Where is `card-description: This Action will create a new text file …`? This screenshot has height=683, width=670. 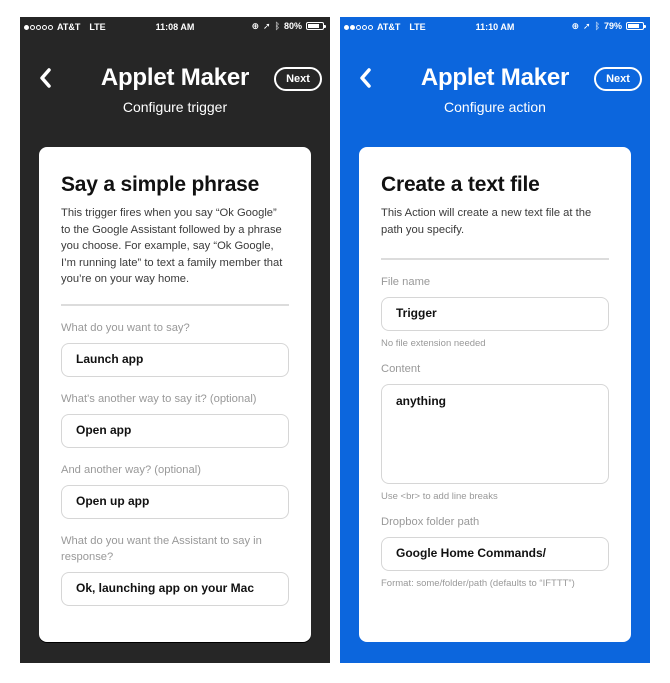
card-description: This Action will create a new text file … is located at coordinates (486, 221).